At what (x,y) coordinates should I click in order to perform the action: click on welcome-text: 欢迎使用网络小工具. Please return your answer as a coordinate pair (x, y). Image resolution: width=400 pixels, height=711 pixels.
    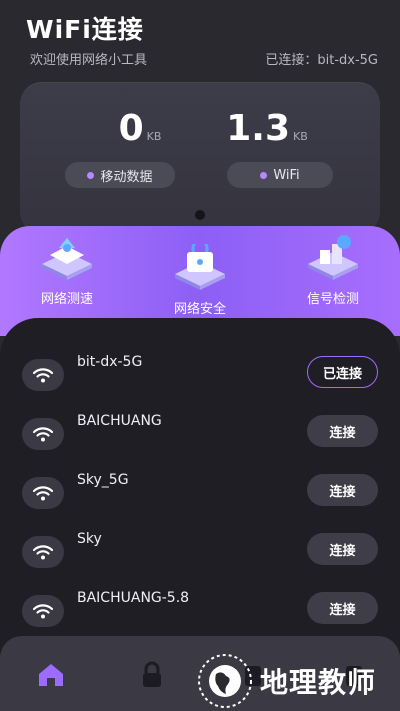
    Looking at the image, I should click on (89, 60).